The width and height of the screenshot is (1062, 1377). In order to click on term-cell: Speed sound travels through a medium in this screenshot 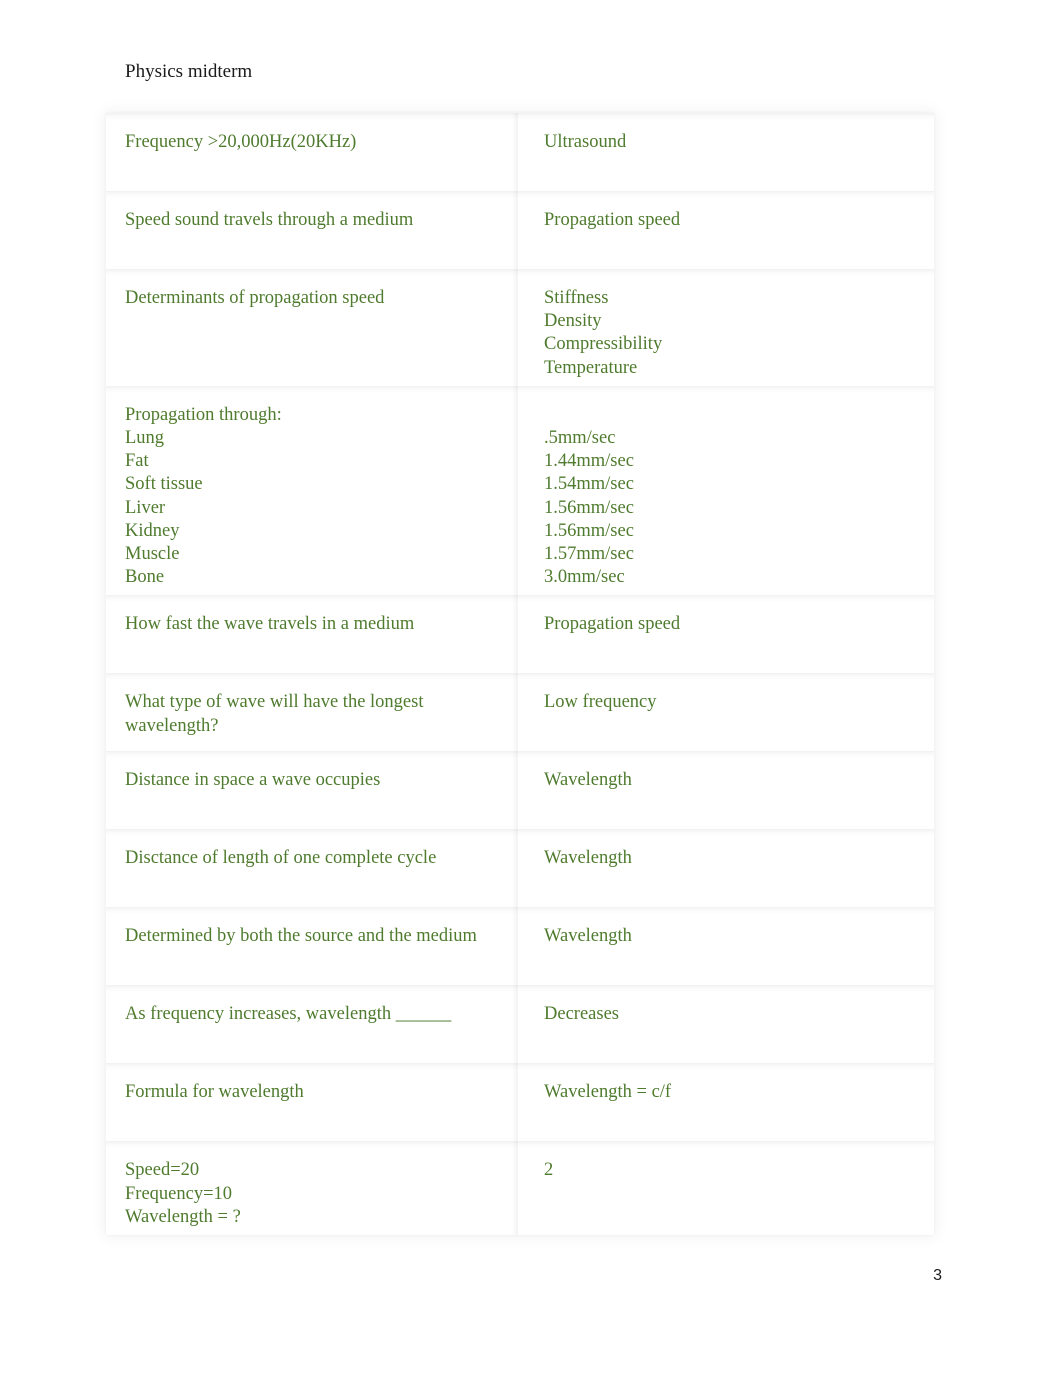, I will do `click(315, 230)`.